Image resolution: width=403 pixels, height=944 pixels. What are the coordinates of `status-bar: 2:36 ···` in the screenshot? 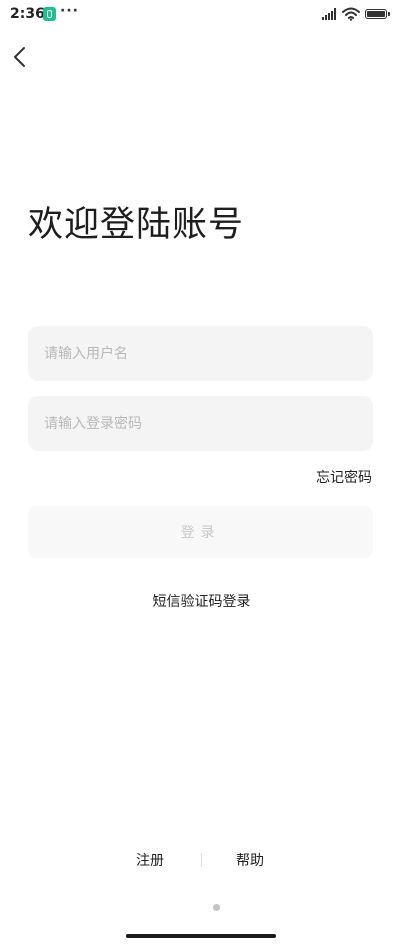 It's located at (201, 15).